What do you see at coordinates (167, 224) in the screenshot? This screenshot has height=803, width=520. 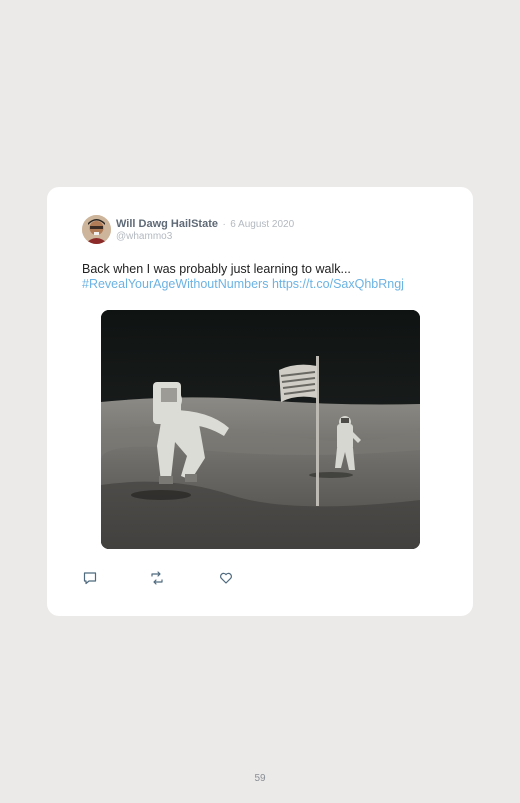 I see `author-name: Will Dawg HailState` at bounding box center [167, 224].